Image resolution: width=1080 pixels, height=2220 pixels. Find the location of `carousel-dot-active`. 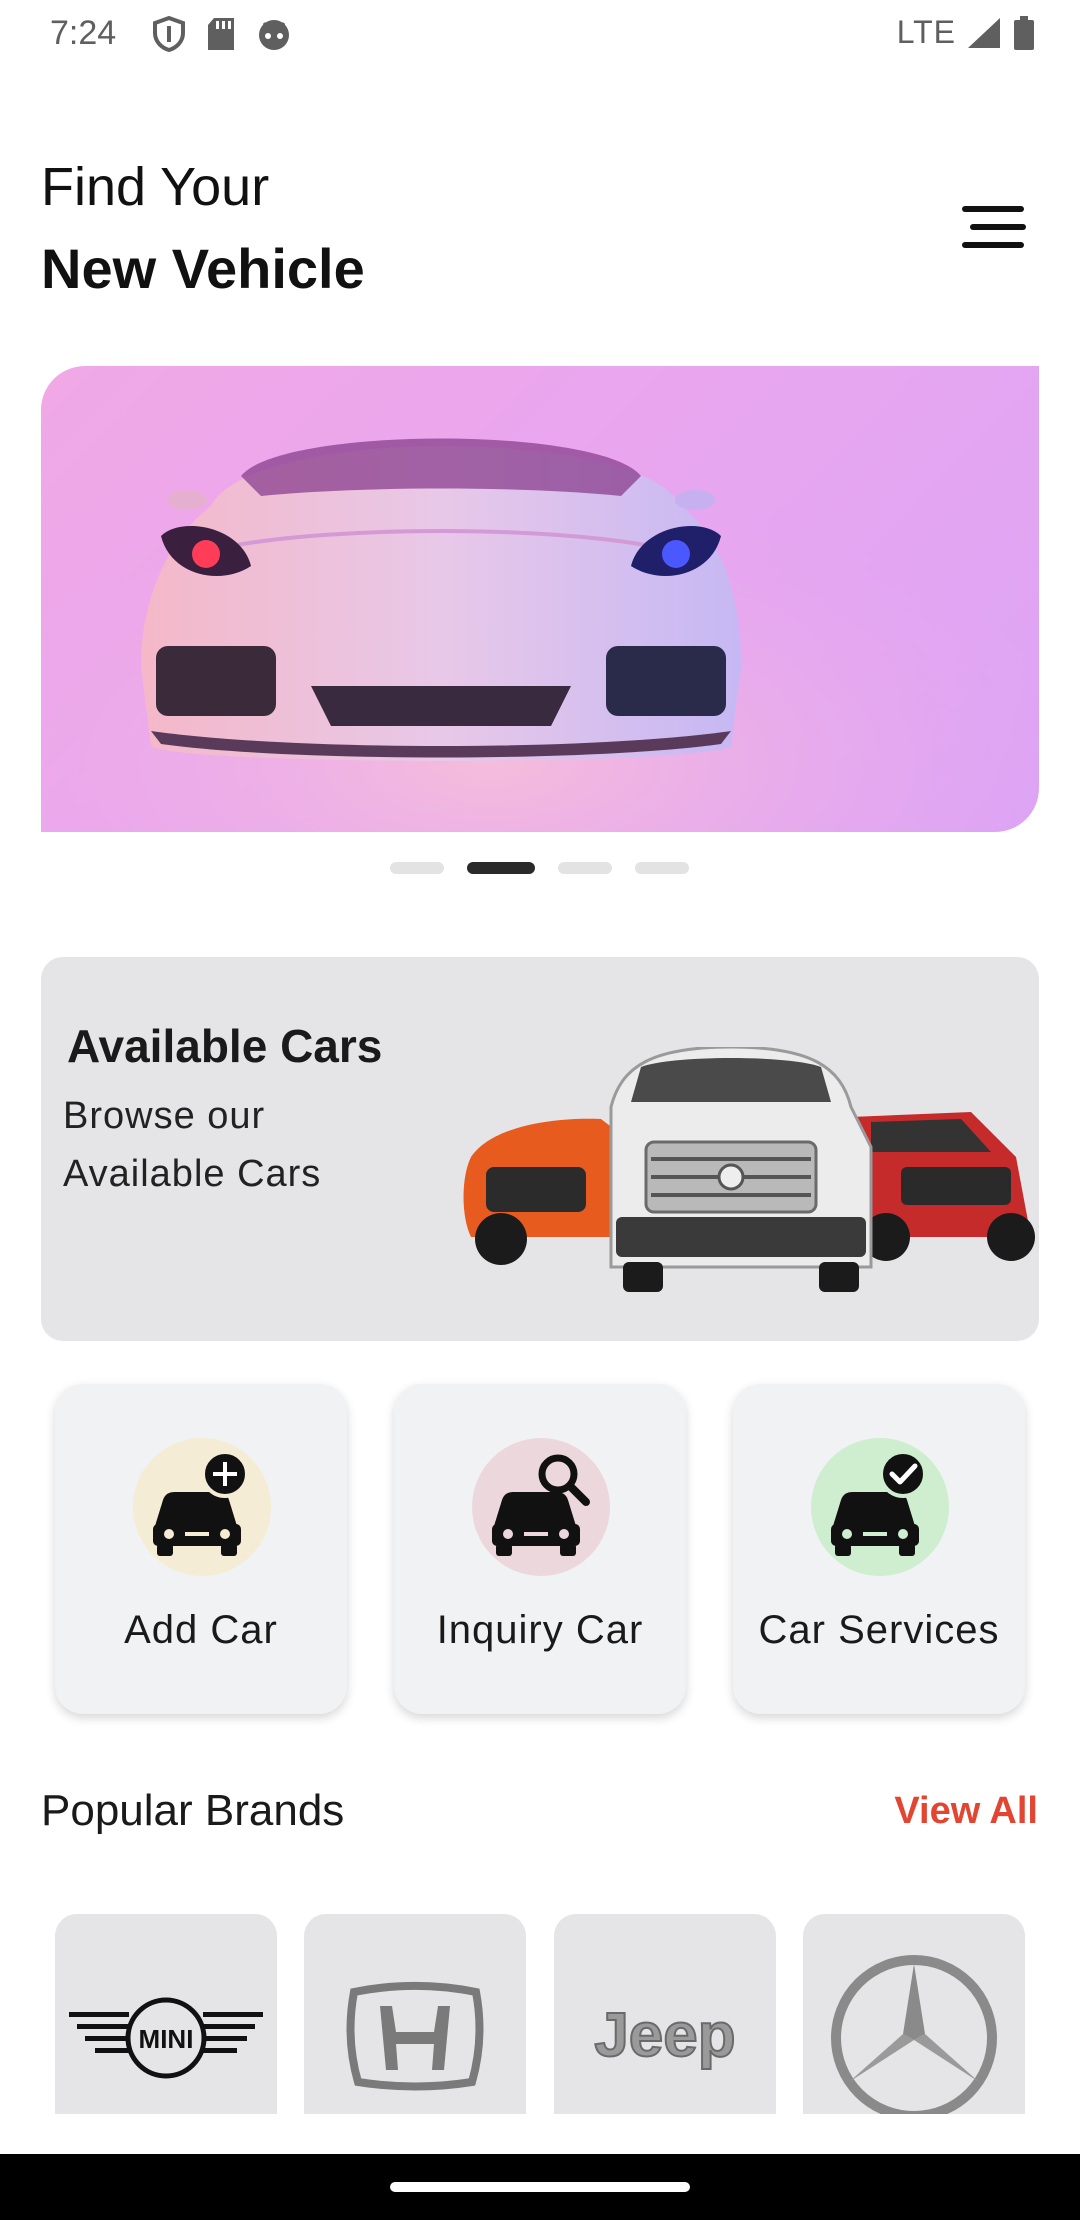

carousel-dot-active is located at coordinates (501, 868).